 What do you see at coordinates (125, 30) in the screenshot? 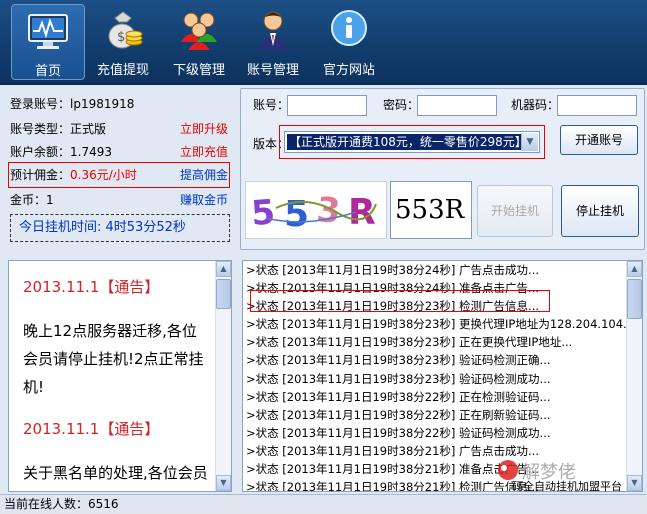
I see `money-bag-icon: $` at bounding box center [125, 30].